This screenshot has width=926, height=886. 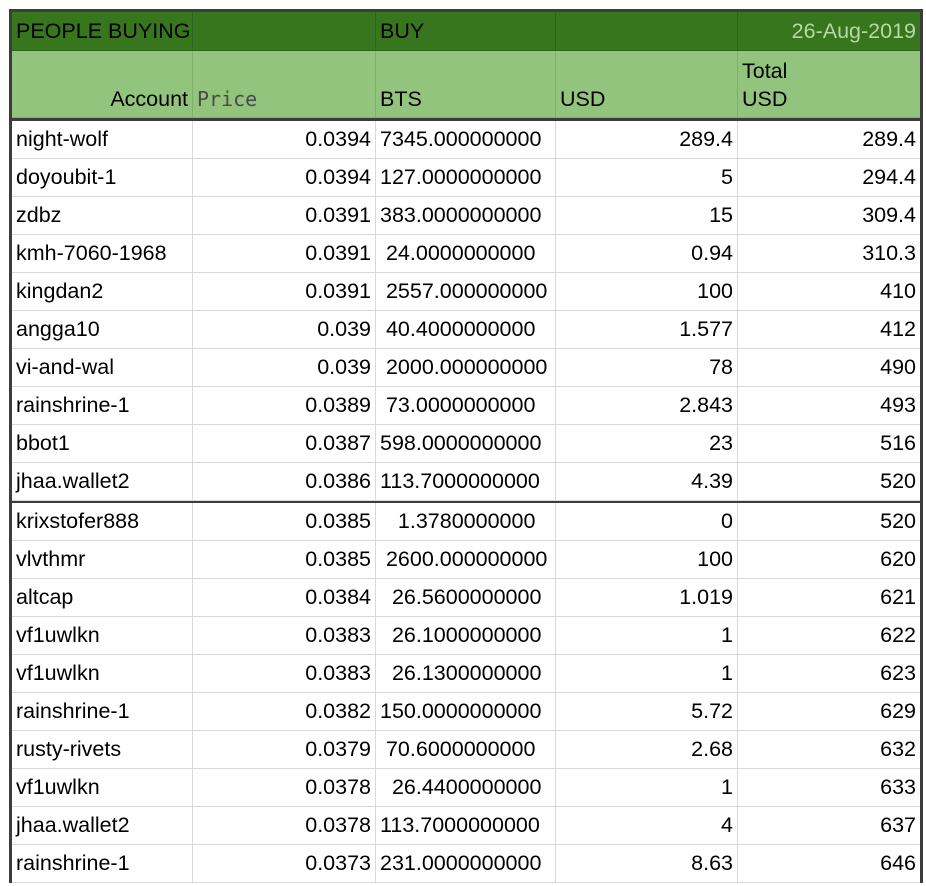 What do you see at coordinates (466, 788) in the screenshot?
I see `bts-cell: 26.4400000000` at bounding box center [466, 788].